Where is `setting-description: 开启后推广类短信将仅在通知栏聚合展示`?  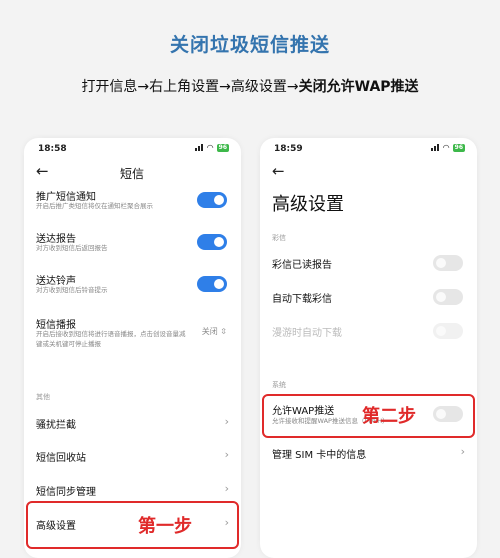
setting-description: 开启后推广类短信将仅在通知栏聚合展示 is located at coordinates (94, 206).